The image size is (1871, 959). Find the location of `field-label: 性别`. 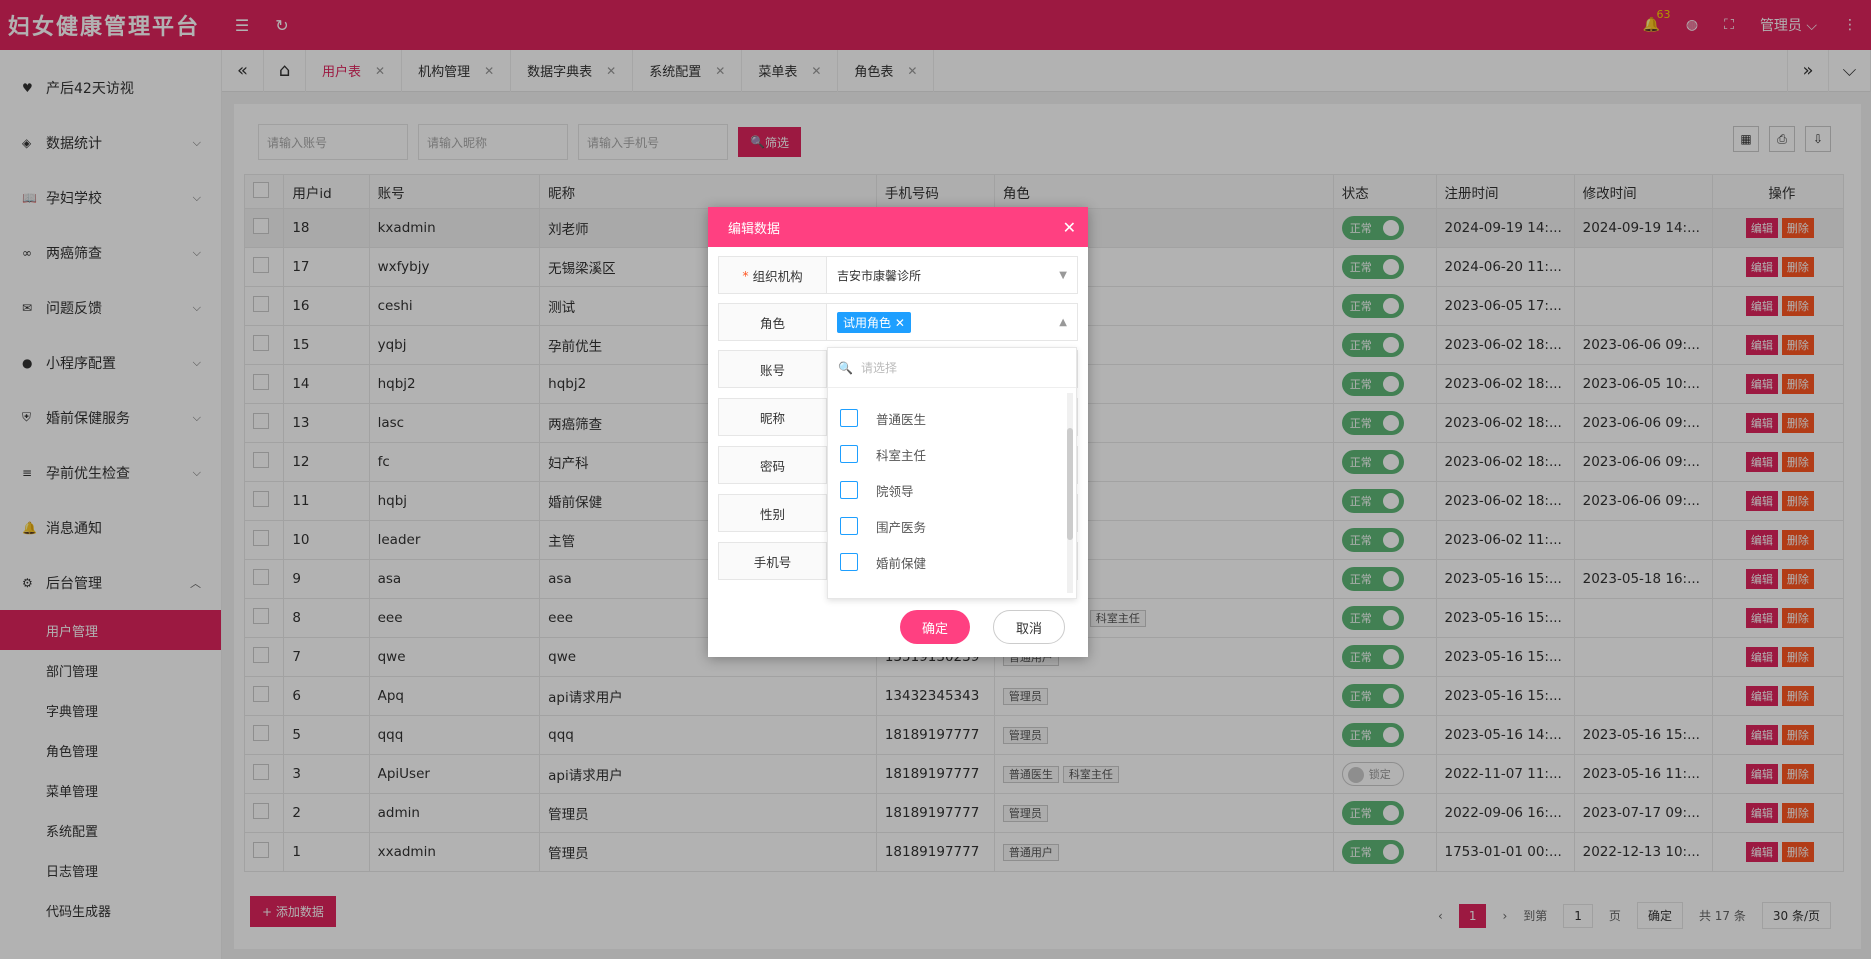

field-label: 性别 is located at coordinates (773, 513).